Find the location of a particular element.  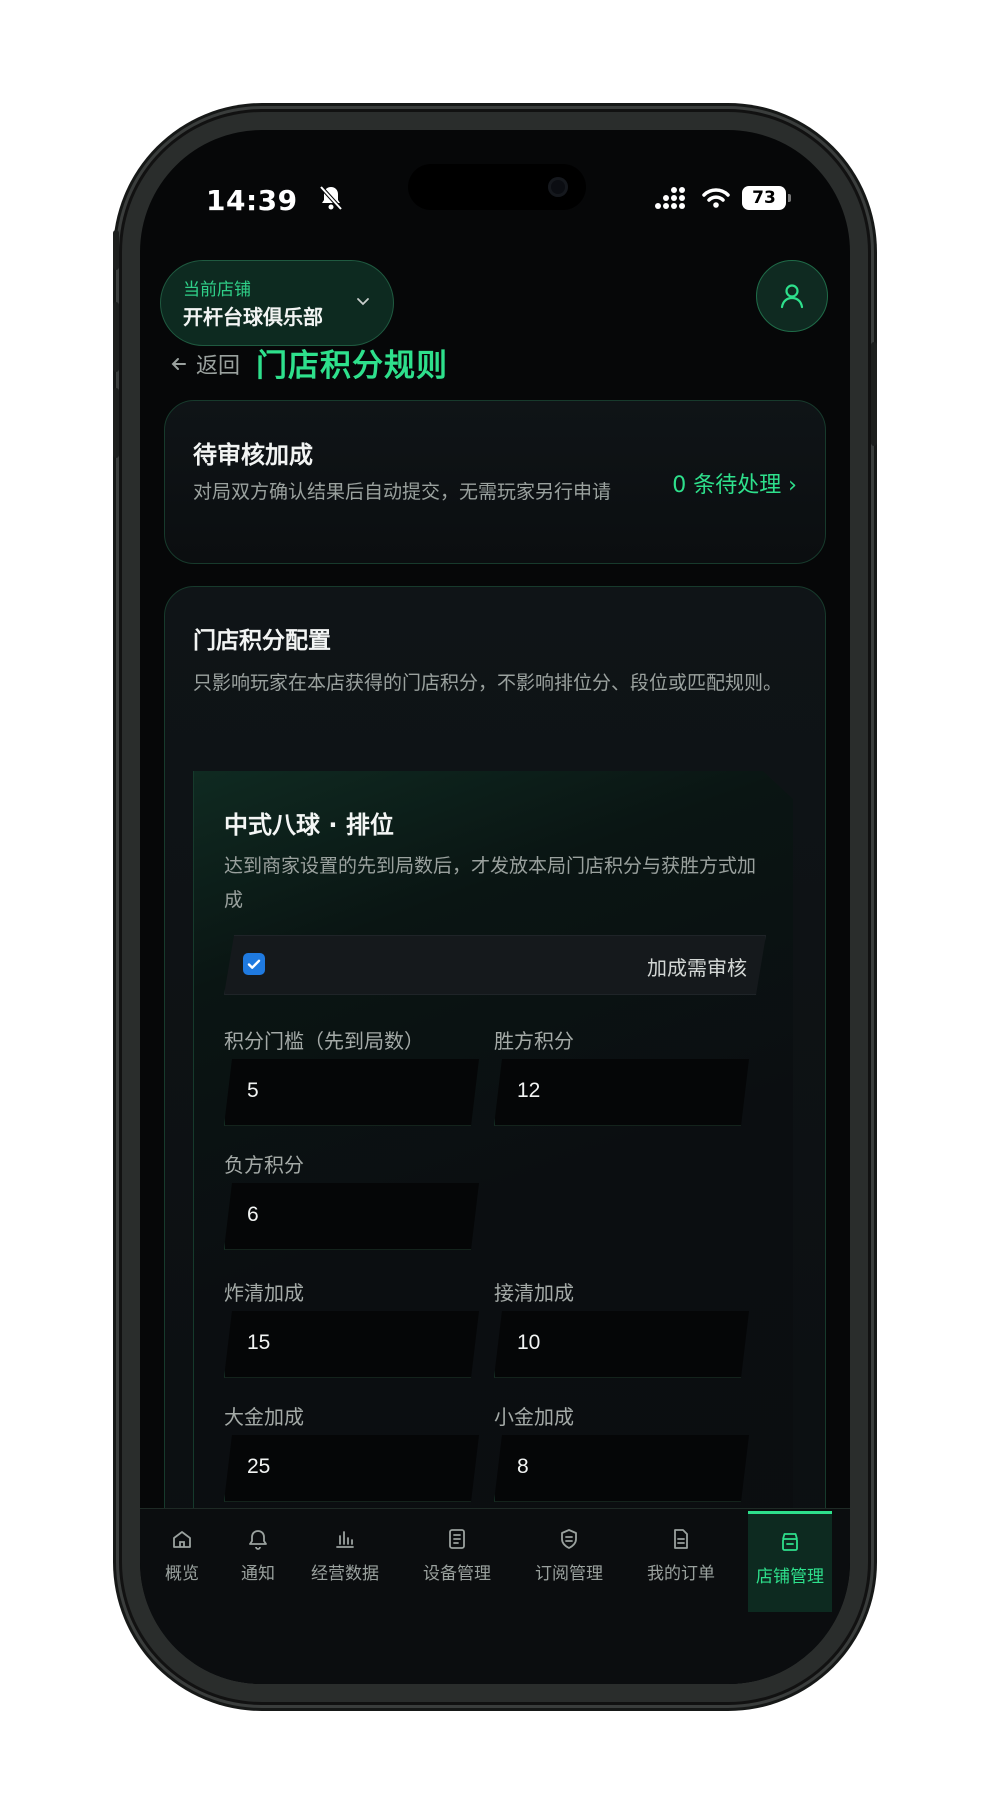

small-gold-value: 8 is located at coordinates (523, 1466).